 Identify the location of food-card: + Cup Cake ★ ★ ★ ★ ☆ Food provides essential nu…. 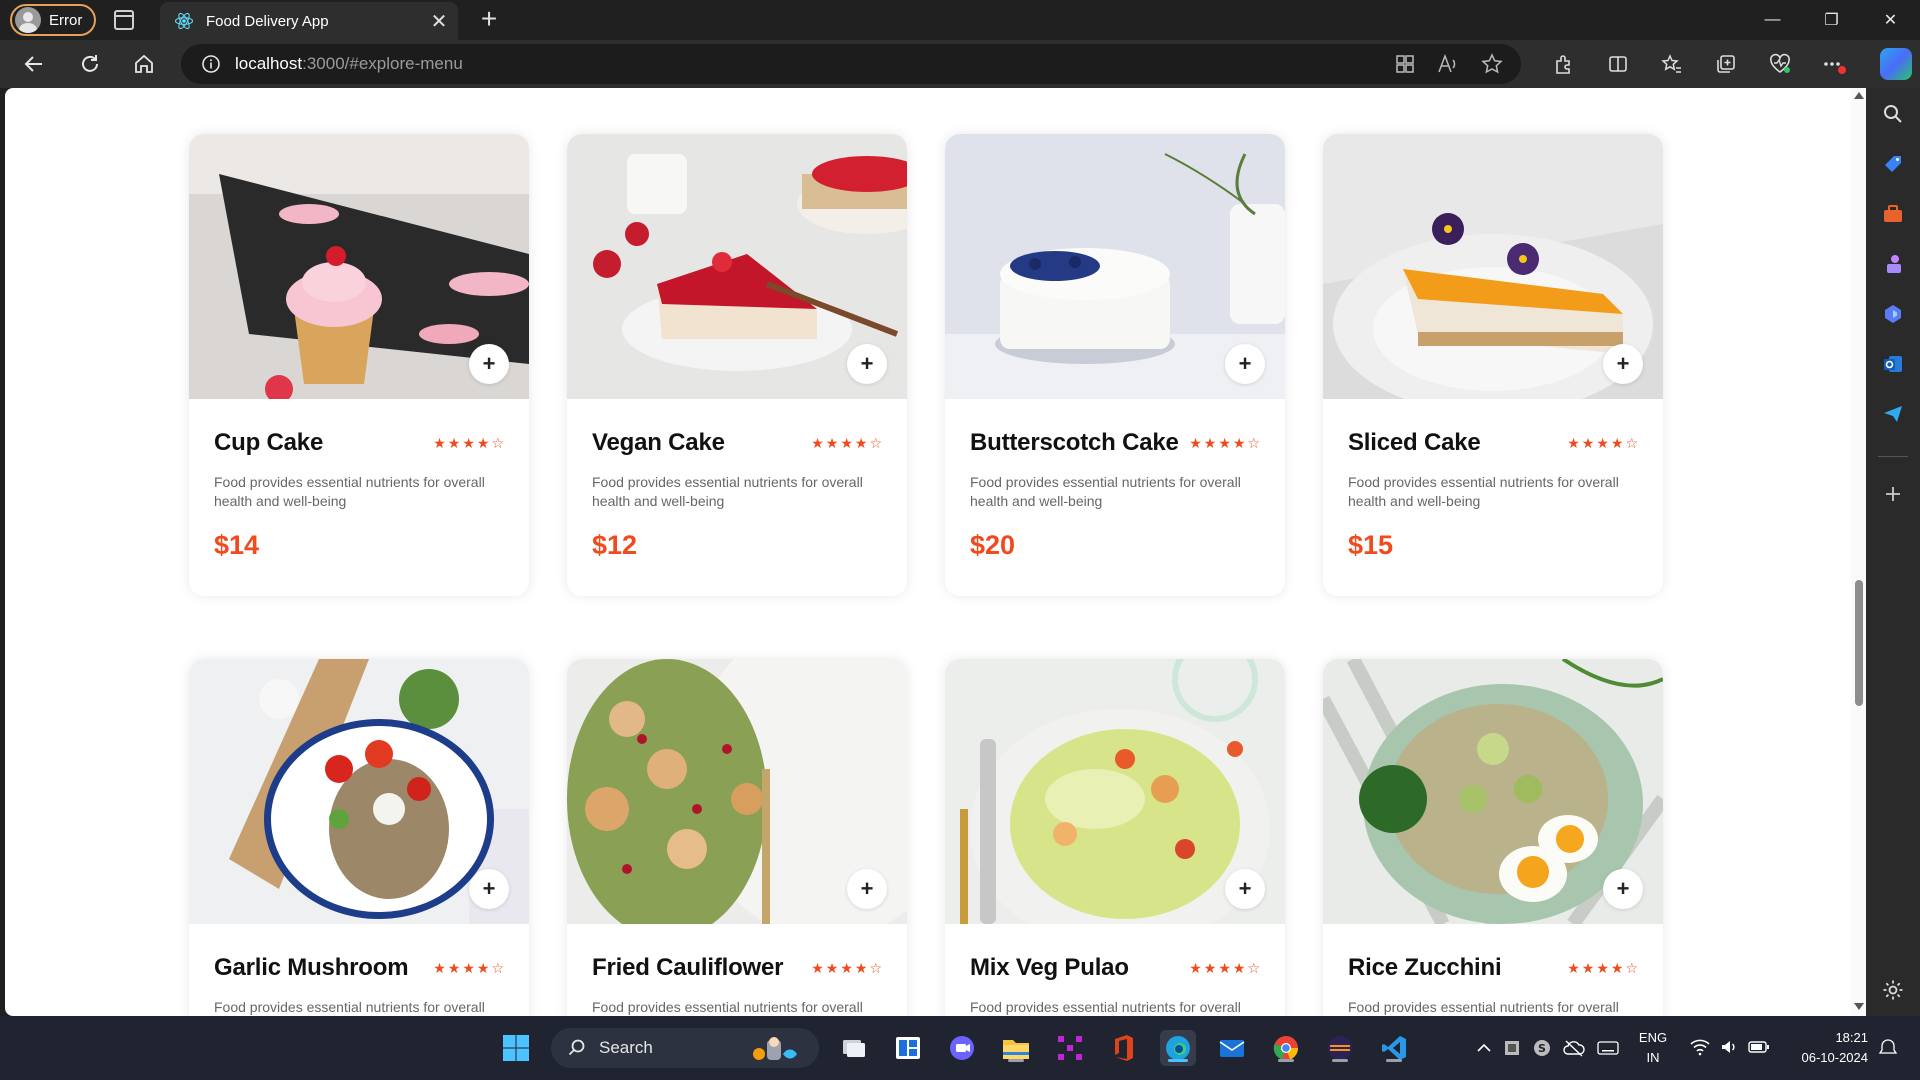
(359, 365).